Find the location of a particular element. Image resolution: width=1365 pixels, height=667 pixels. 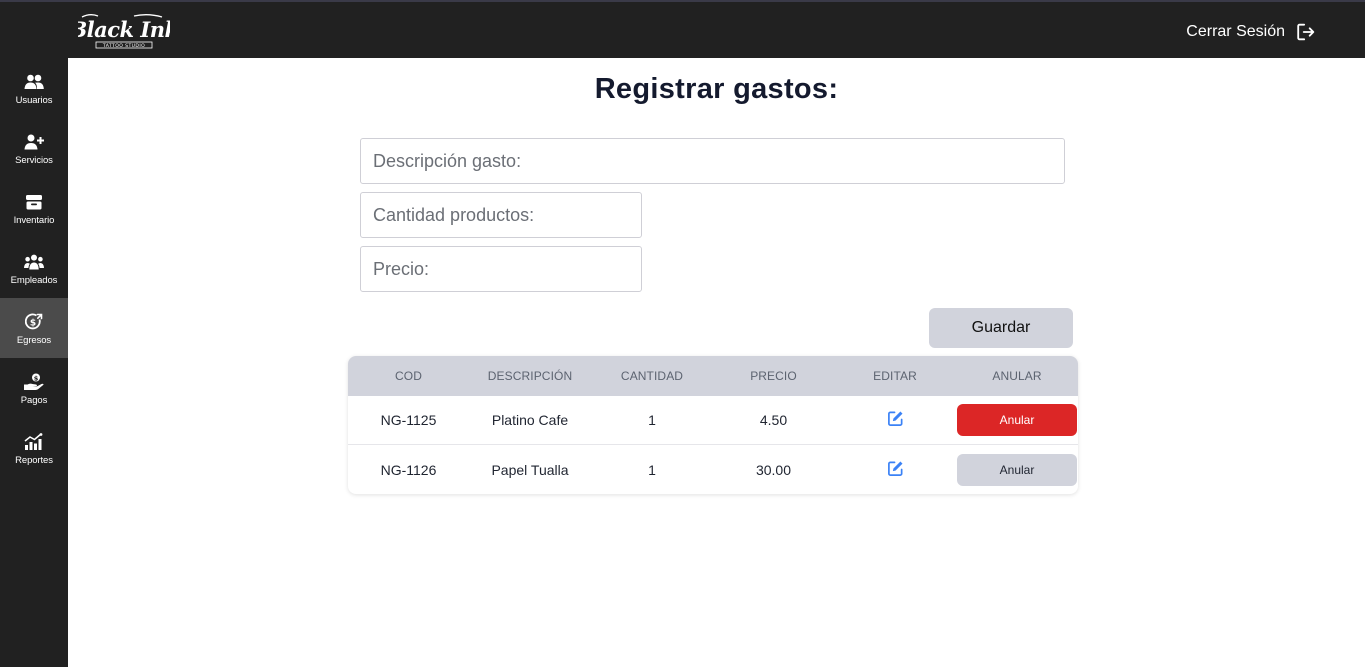

column-header-cod: COD is located at coordinates (408, 376).